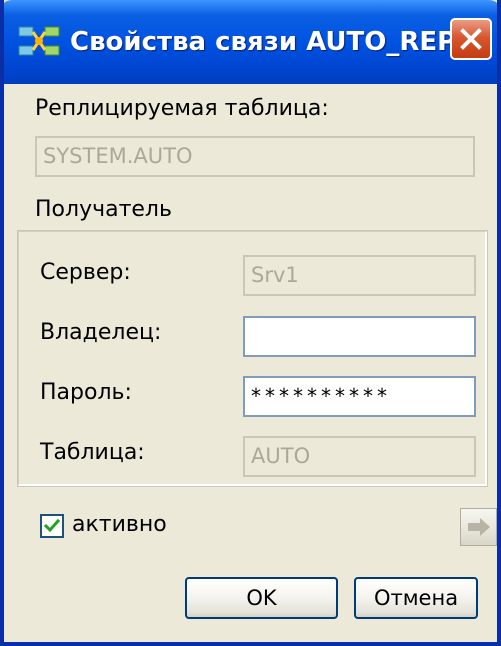 This screenshot has height=646, width=501. Describe the element at coordinates (416, 598) in the screenshot. I see `cancel-button: Отмена` at that location.